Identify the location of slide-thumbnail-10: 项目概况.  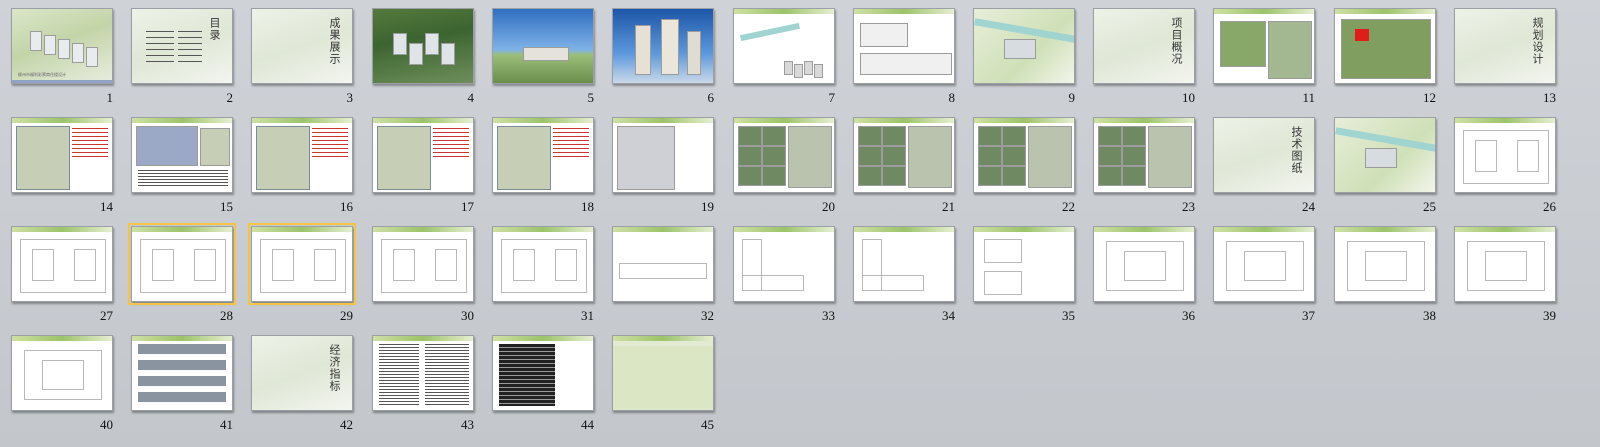
(1144, 46).